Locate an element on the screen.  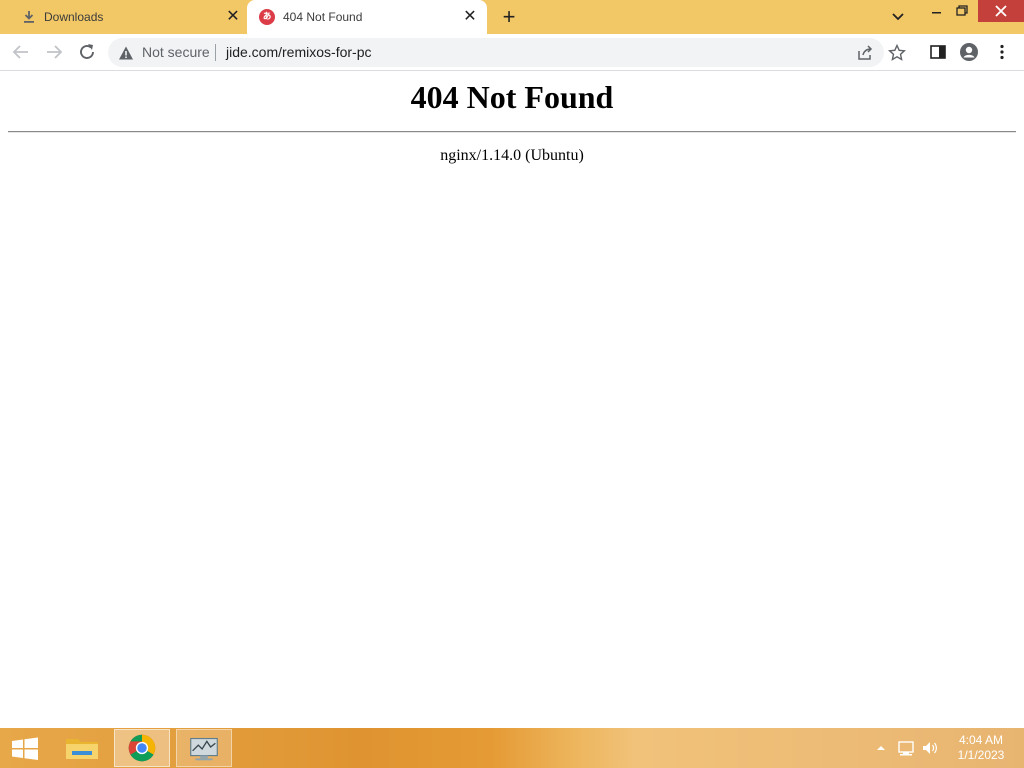
volume-icon is located at coordinates (930, 748).